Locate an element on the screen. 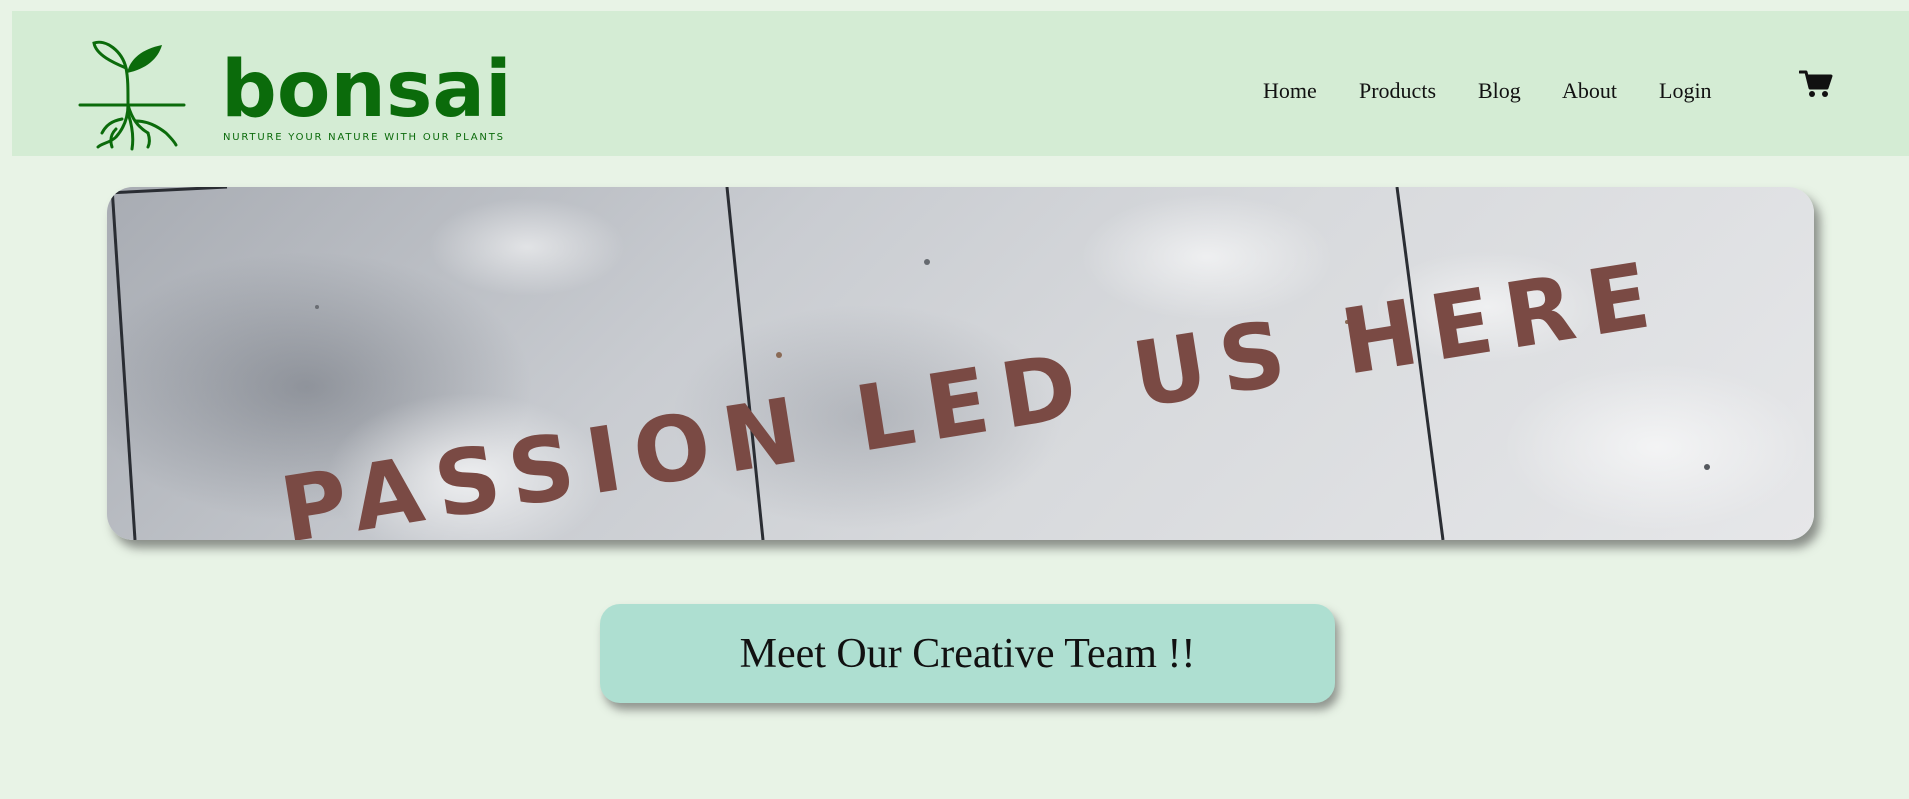  shopping-cart-icon is located at coordinates (1815, 83).